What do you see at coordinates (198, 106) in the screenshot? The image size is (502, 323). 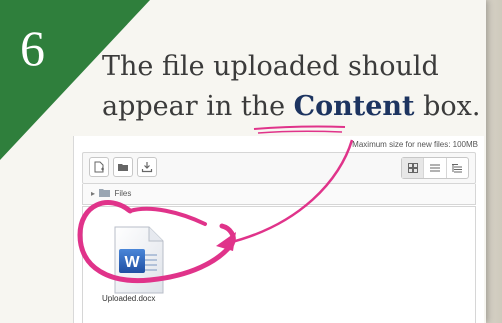 I see `instruction-line-2-start: appear in the` at bounding box center [198, 106].